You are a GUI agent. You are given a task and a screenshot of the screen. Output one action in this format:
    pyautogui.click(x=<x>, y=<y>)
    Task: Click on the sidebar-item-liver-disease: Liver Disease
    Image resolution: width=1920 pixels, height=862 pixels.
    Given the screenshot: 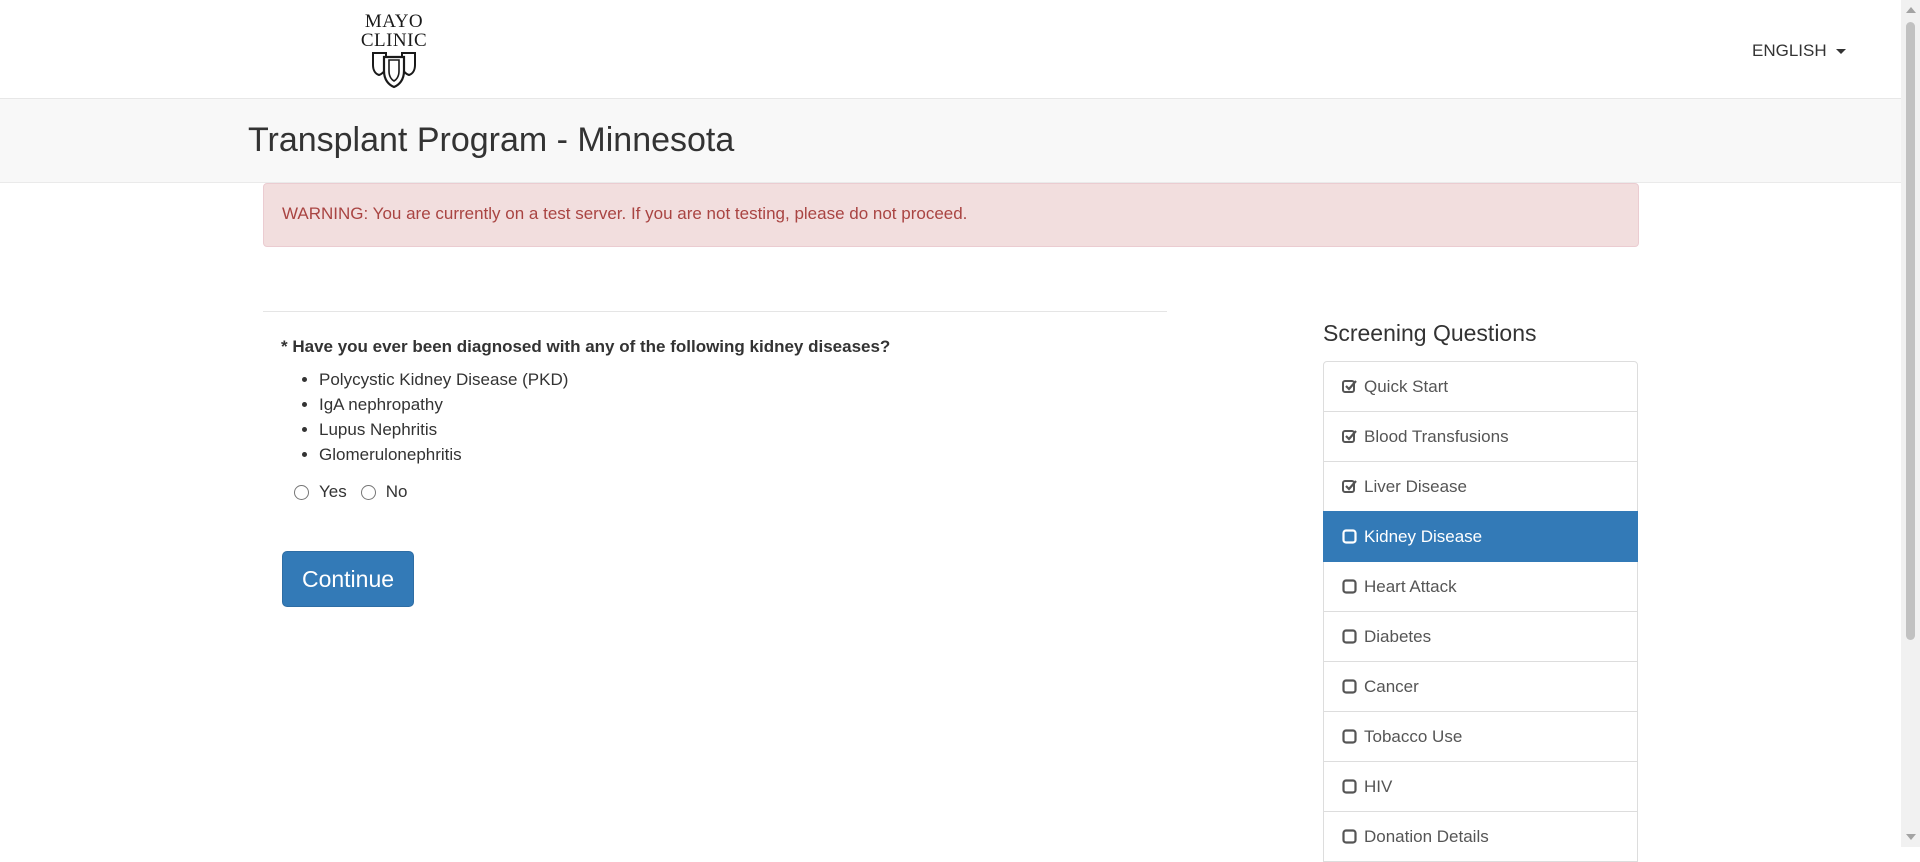 What is the action you would take?
    pyautogui.click(x=1480, y=486)
    